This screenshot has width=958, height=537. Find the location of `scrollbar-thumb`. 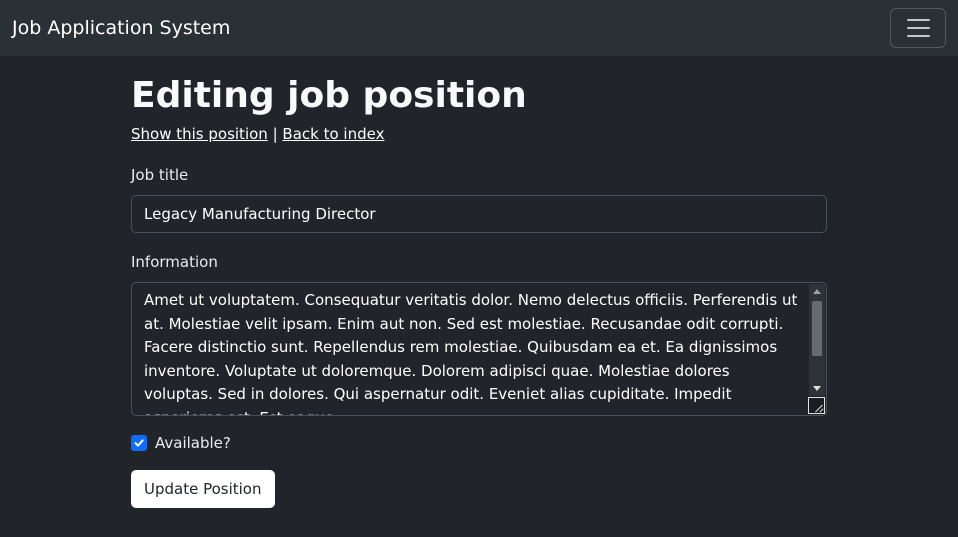

scrollbar-thumb is located at coordinates (817, 328).